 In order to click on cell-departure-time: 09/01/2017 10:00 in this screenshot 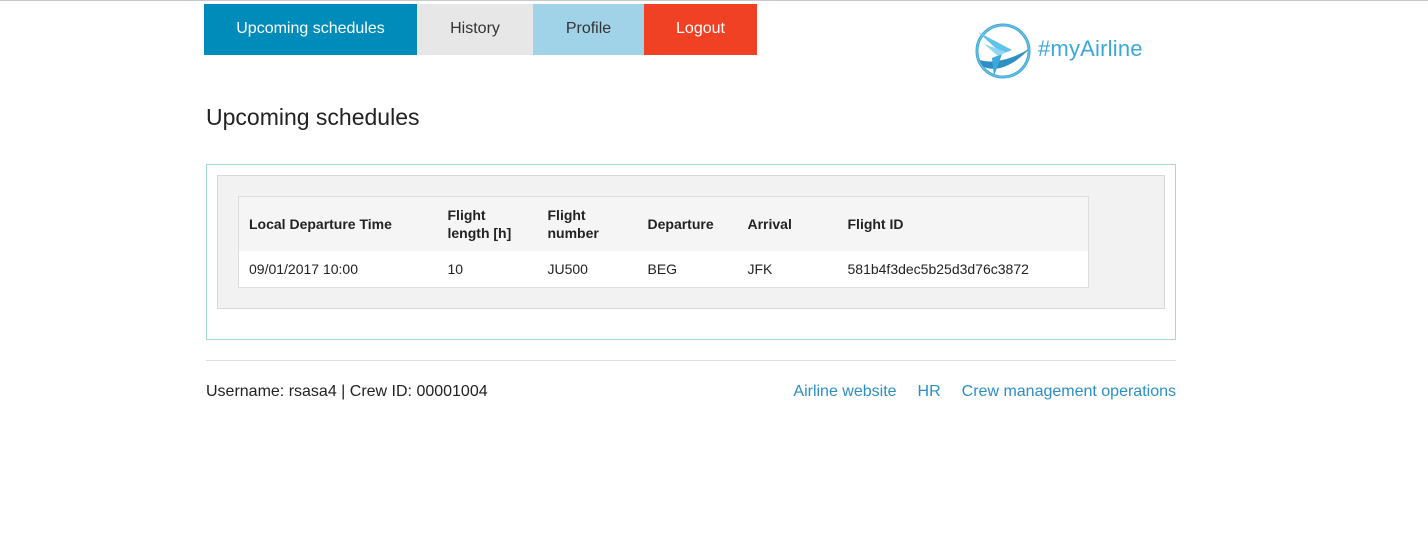, I will do `click(303, 269)`.